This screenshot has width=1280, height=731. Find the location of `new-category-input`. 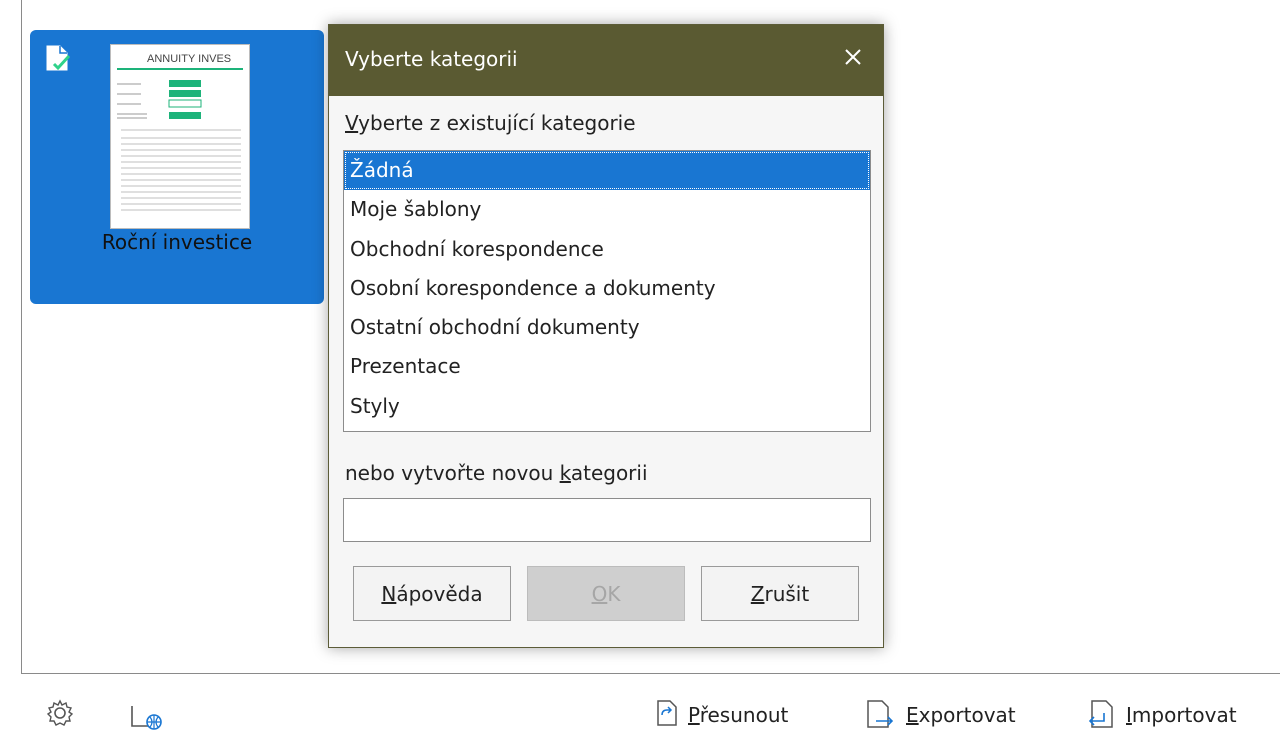

new-category-input is located at coordinates (607, 520).